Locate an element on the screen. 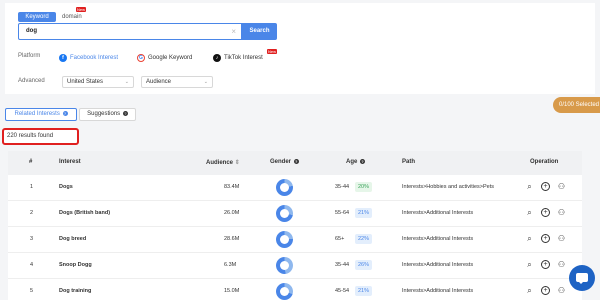  age-range: 65+ is located at coordinates (340, 239).